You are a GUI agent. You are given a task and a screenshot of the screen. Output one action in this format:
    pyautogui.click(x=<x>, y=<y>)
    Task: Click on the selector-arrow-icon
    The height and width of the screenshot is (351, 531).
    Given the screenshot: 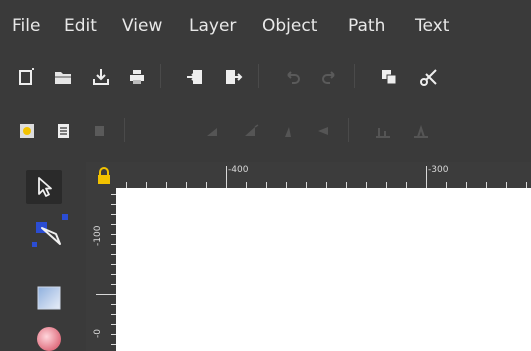 What is the action you would take?
    pyautogui.click(x=44, y=187)
    